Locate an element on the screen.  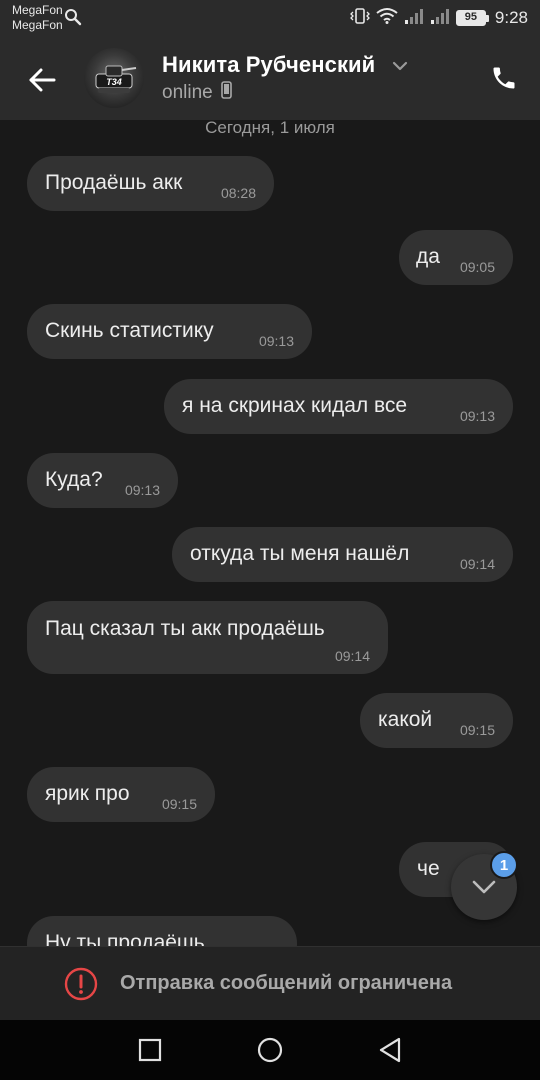
carrier-labels: MegaFon MegaFon is located at coordinates (37, 18).